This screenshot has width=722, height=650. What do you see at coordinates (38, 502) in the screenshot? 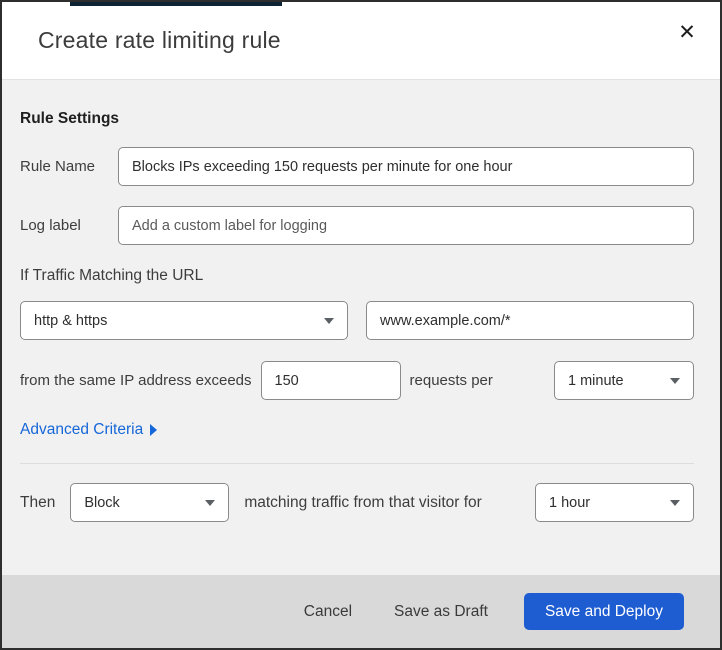
I see `then-label: Then` at bounding box center [38, 502].